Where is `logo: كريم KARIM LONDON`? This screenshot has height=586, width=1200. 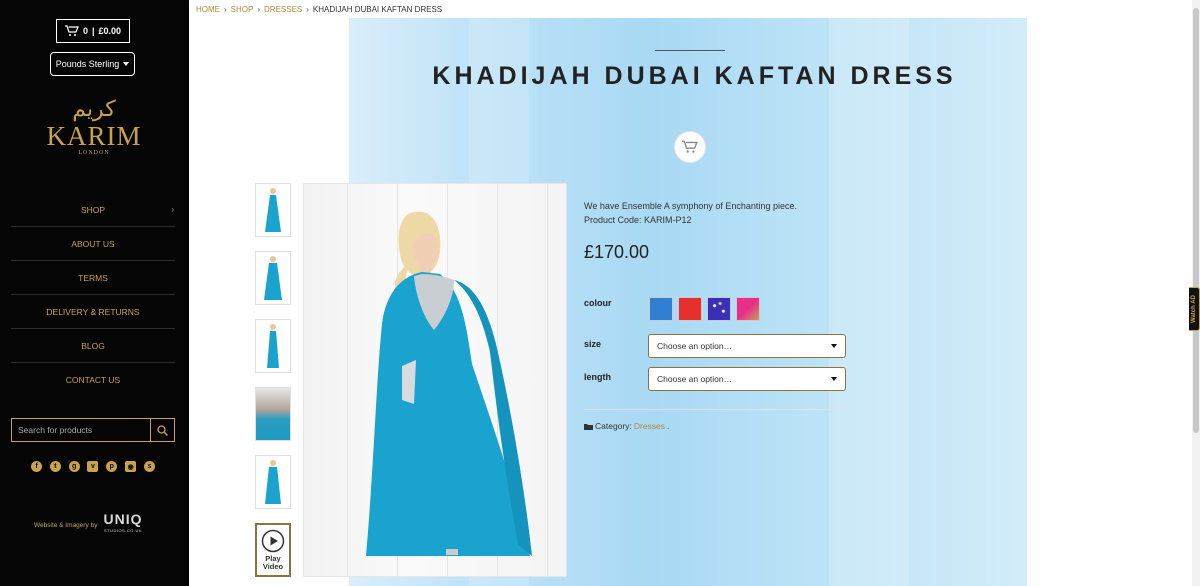
logo: كريم KARIM LONDON is located at coordinates (94, 134).